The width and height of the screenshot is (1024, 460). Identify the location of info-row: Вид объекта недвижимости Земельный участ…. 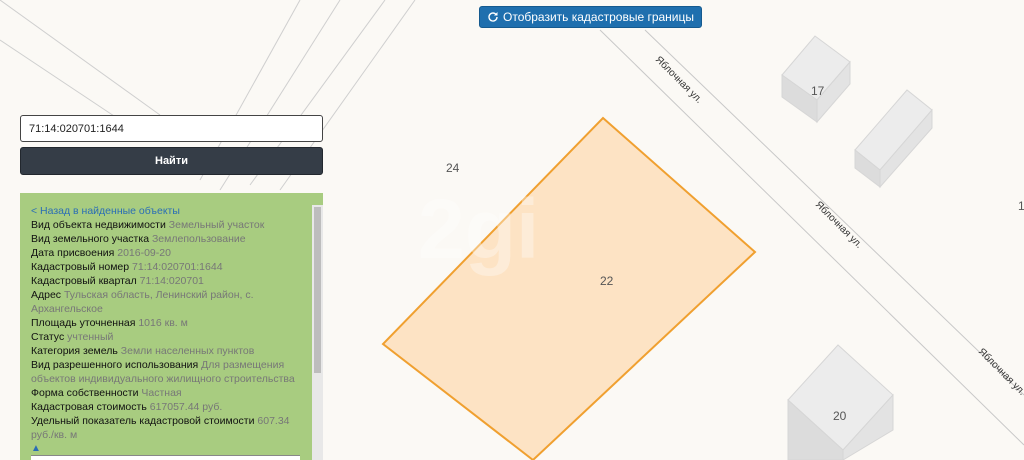
(169, 225).